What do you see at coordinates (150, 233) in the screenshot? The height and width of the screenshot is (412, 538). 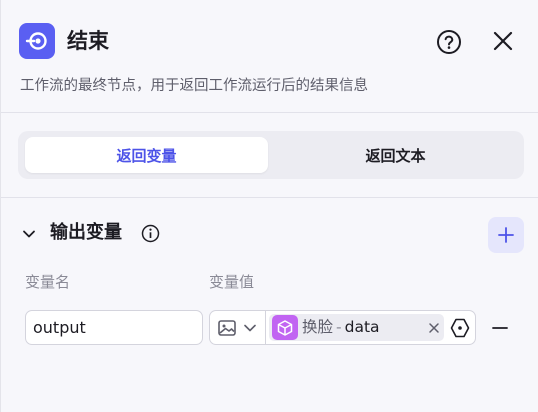 I see `info-icon` at bounding box center [150, 233].